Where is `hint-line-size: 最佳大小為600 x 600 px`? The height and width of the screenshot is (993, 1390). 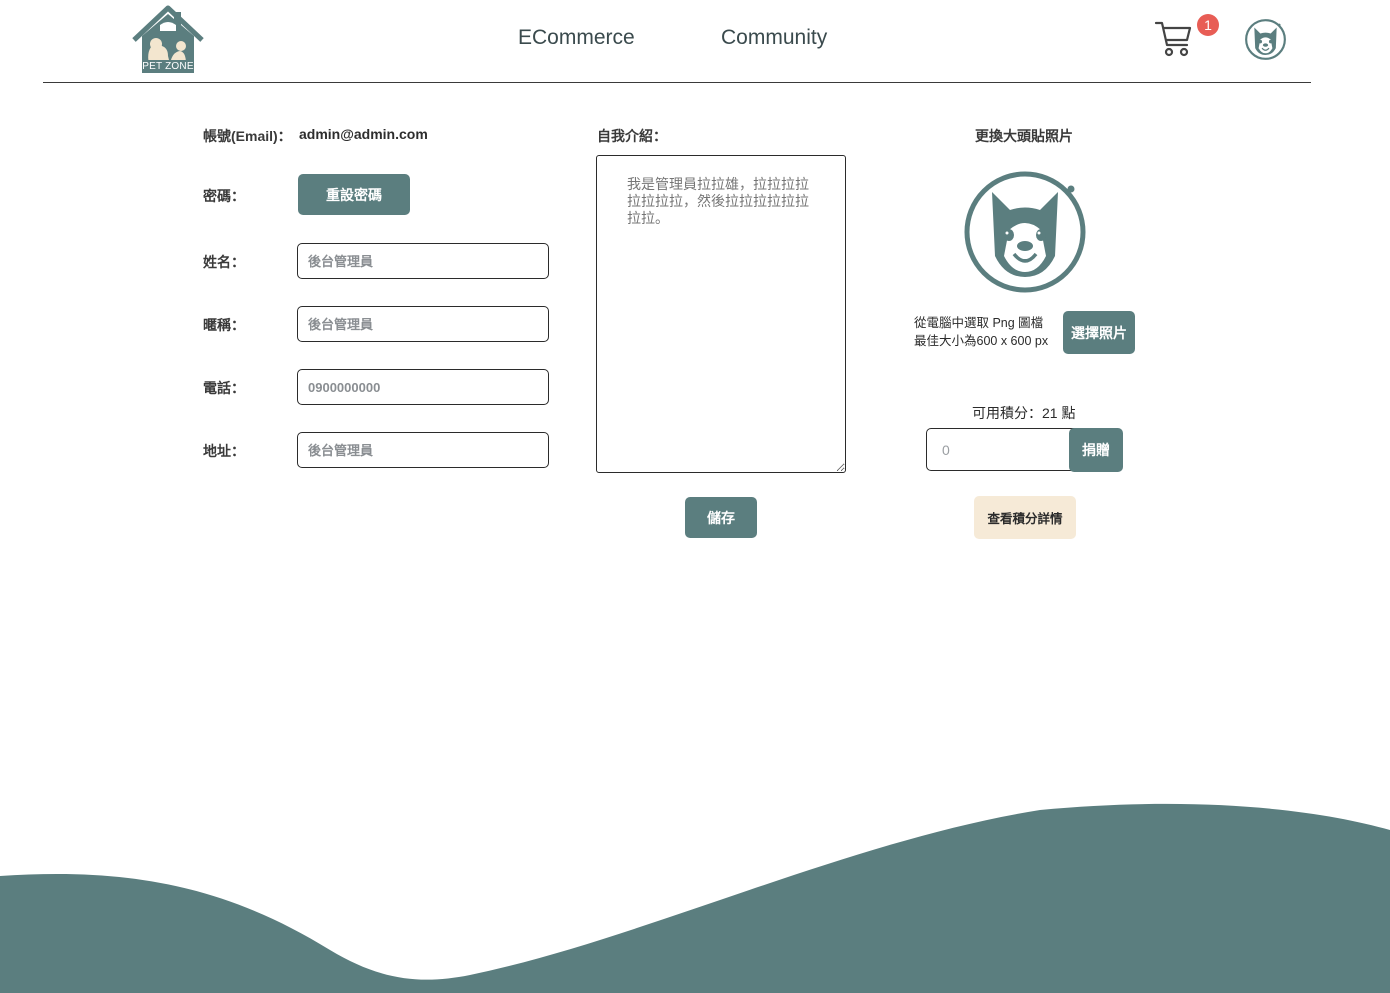 hint-line-size: 最佳大小為600 x 600 px is located at coordinates (981, 341).